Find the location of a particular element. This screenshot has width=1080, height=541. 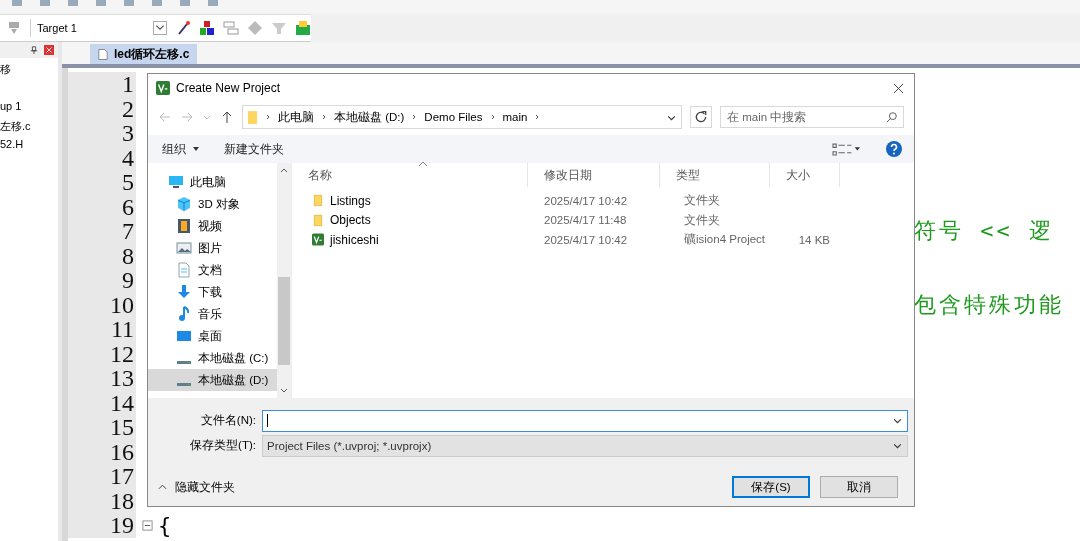

search-icon is located at coordinates (892, 117).